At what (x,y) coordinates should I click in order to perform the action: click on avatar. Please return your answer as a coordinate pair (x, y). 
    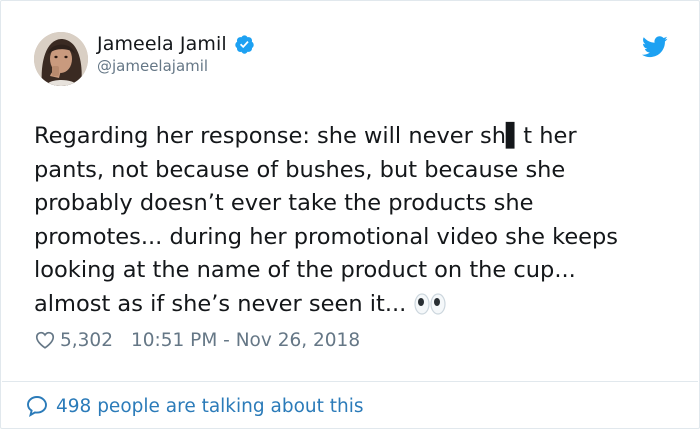
    Looking at the image, I should click on (61, 59).